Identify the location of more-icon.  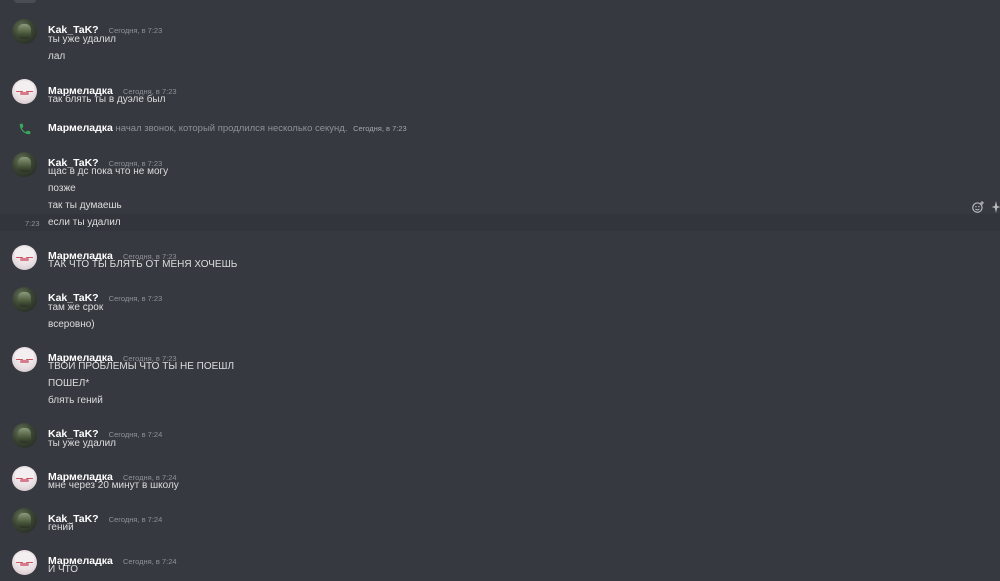
(995, 207).